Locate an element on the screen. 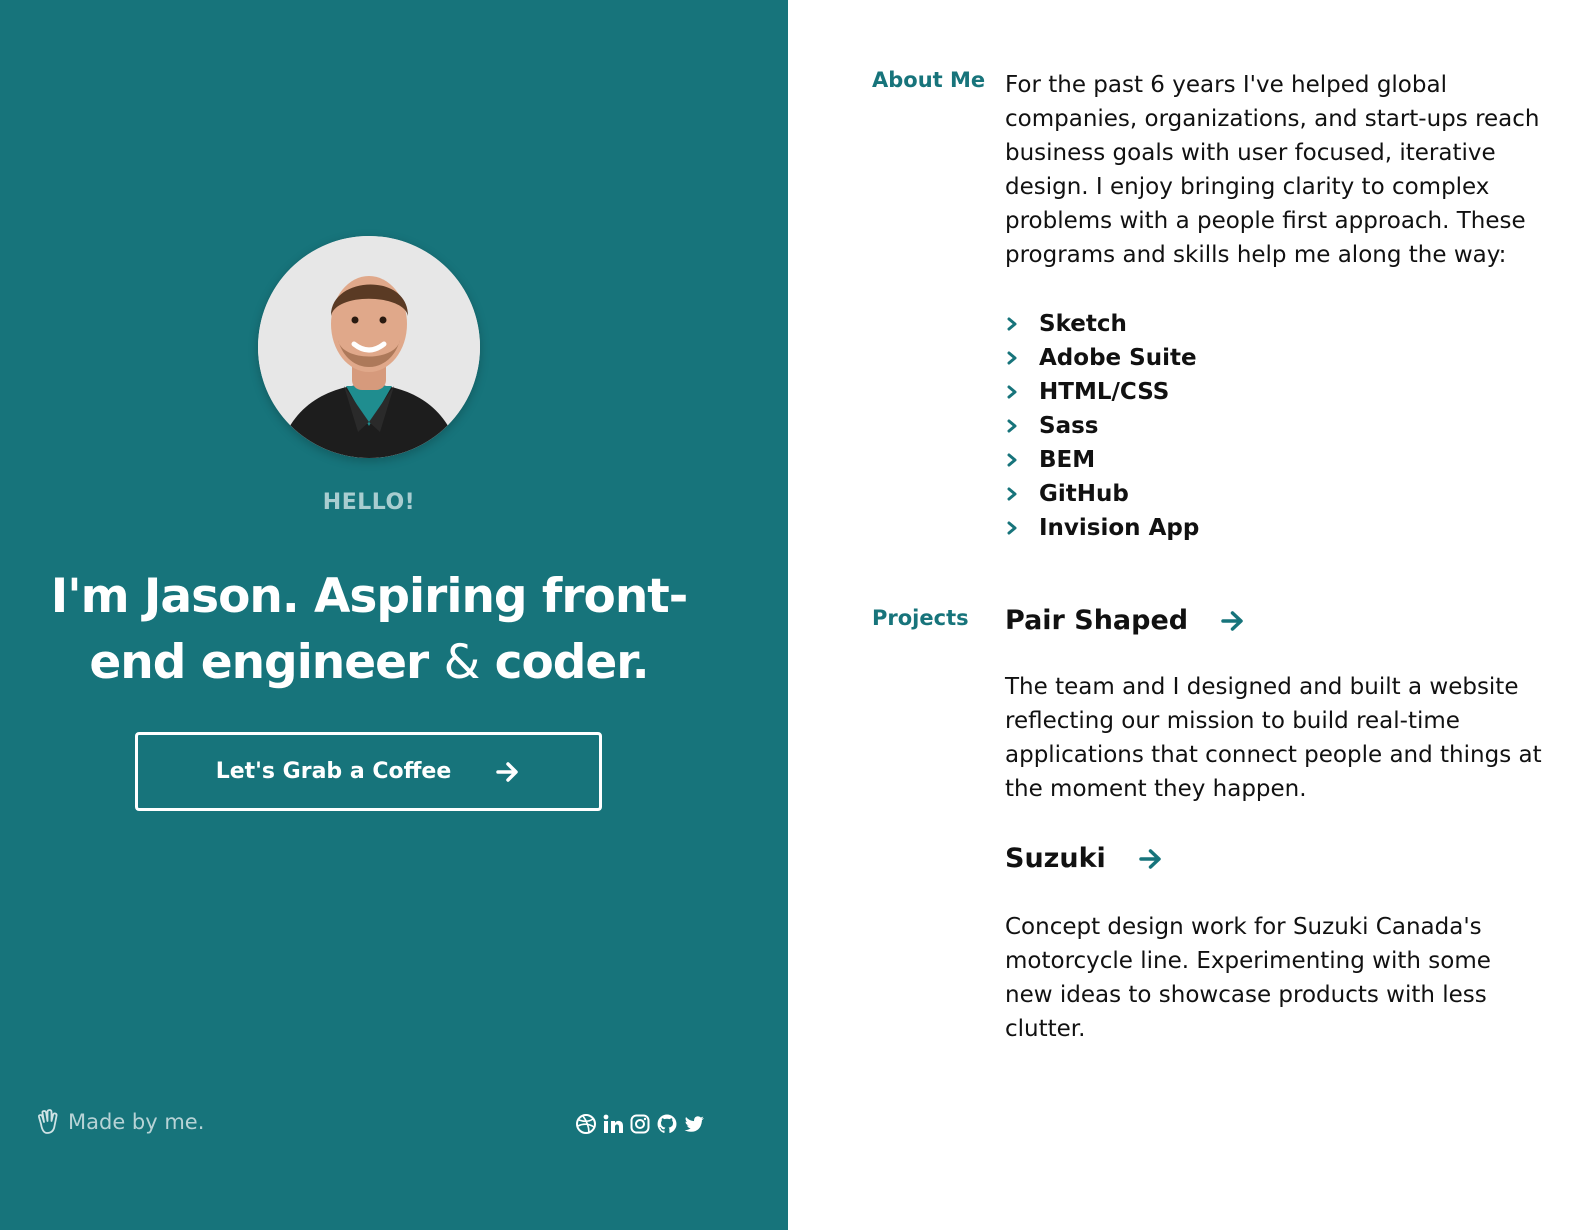 This screenshot has height=1230, width=1592. skill-label: HTML/CSS is located at coordinates (1104, 392).